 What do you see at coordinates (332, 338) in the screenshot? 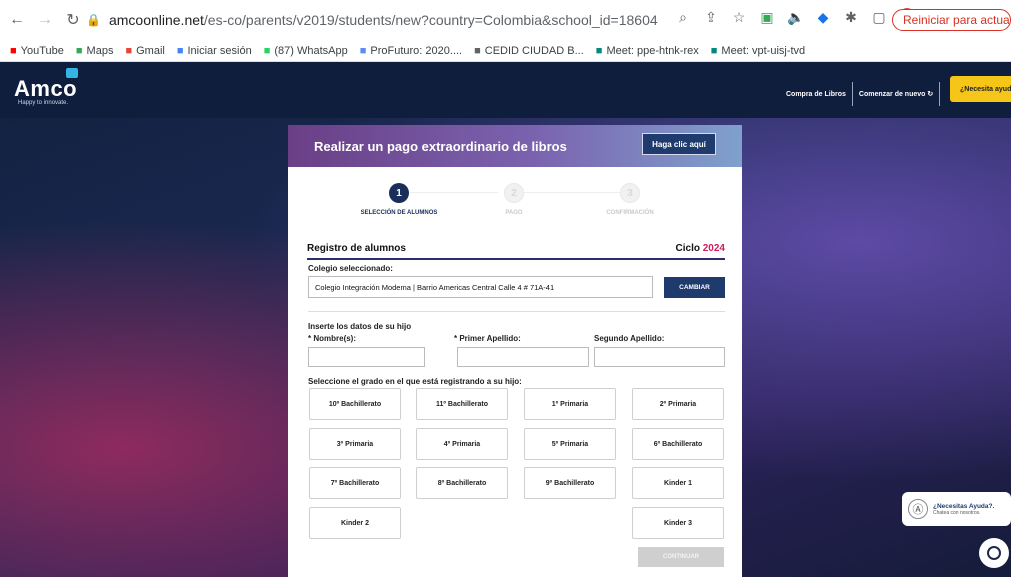
I see `first-name-label: * Nombre(s):` at bounding box center [332, 338].